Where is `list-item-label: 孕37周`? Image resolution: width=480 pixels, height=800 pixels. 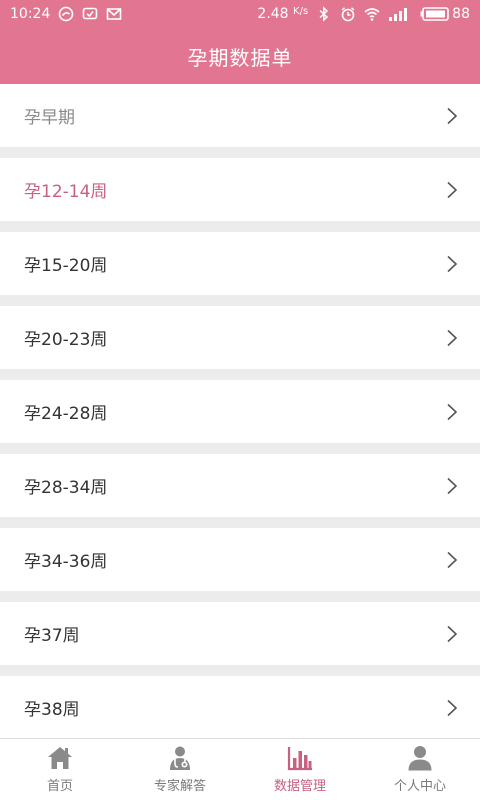 list-item-label: 孕37周 is located at coordinates (52, 636).